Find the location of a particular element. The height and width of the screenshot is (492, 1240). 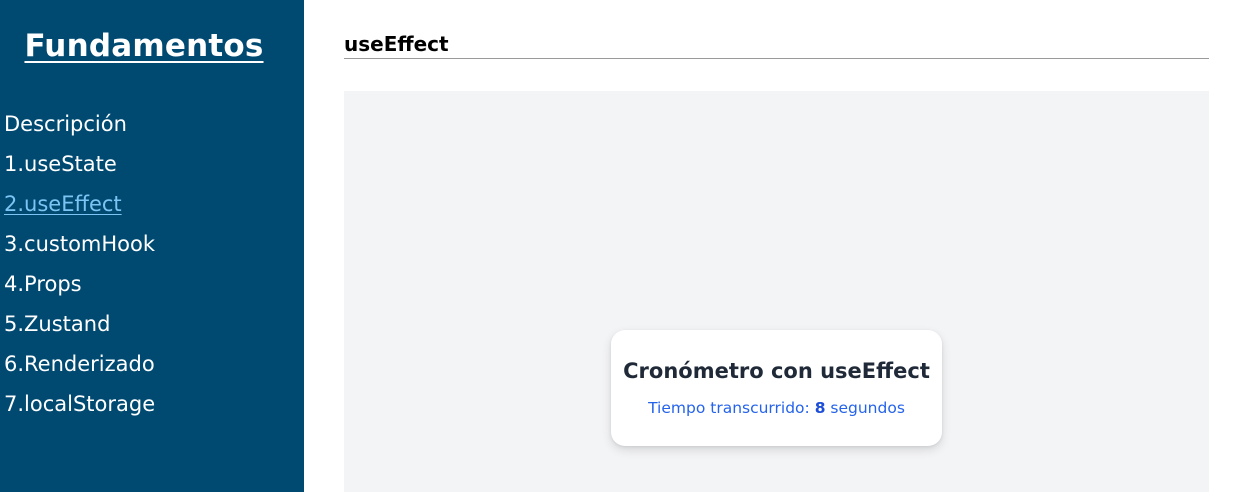

sidebar-brand-link: Fundamentos is located at coordinates (144, 46).